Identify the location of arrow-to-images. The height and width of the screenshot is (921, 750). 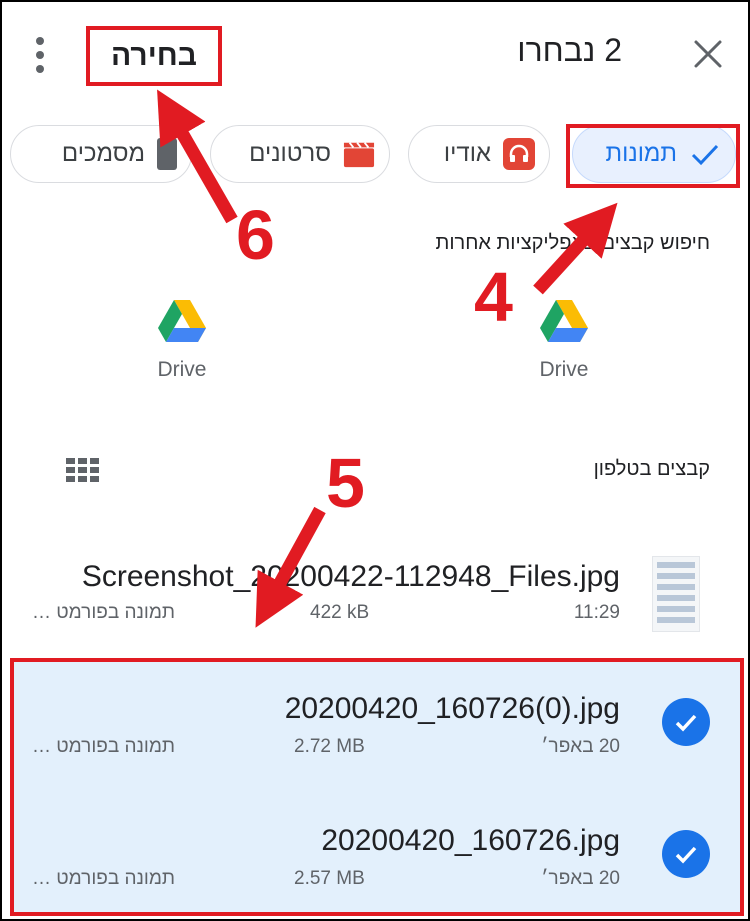
(575, 248).